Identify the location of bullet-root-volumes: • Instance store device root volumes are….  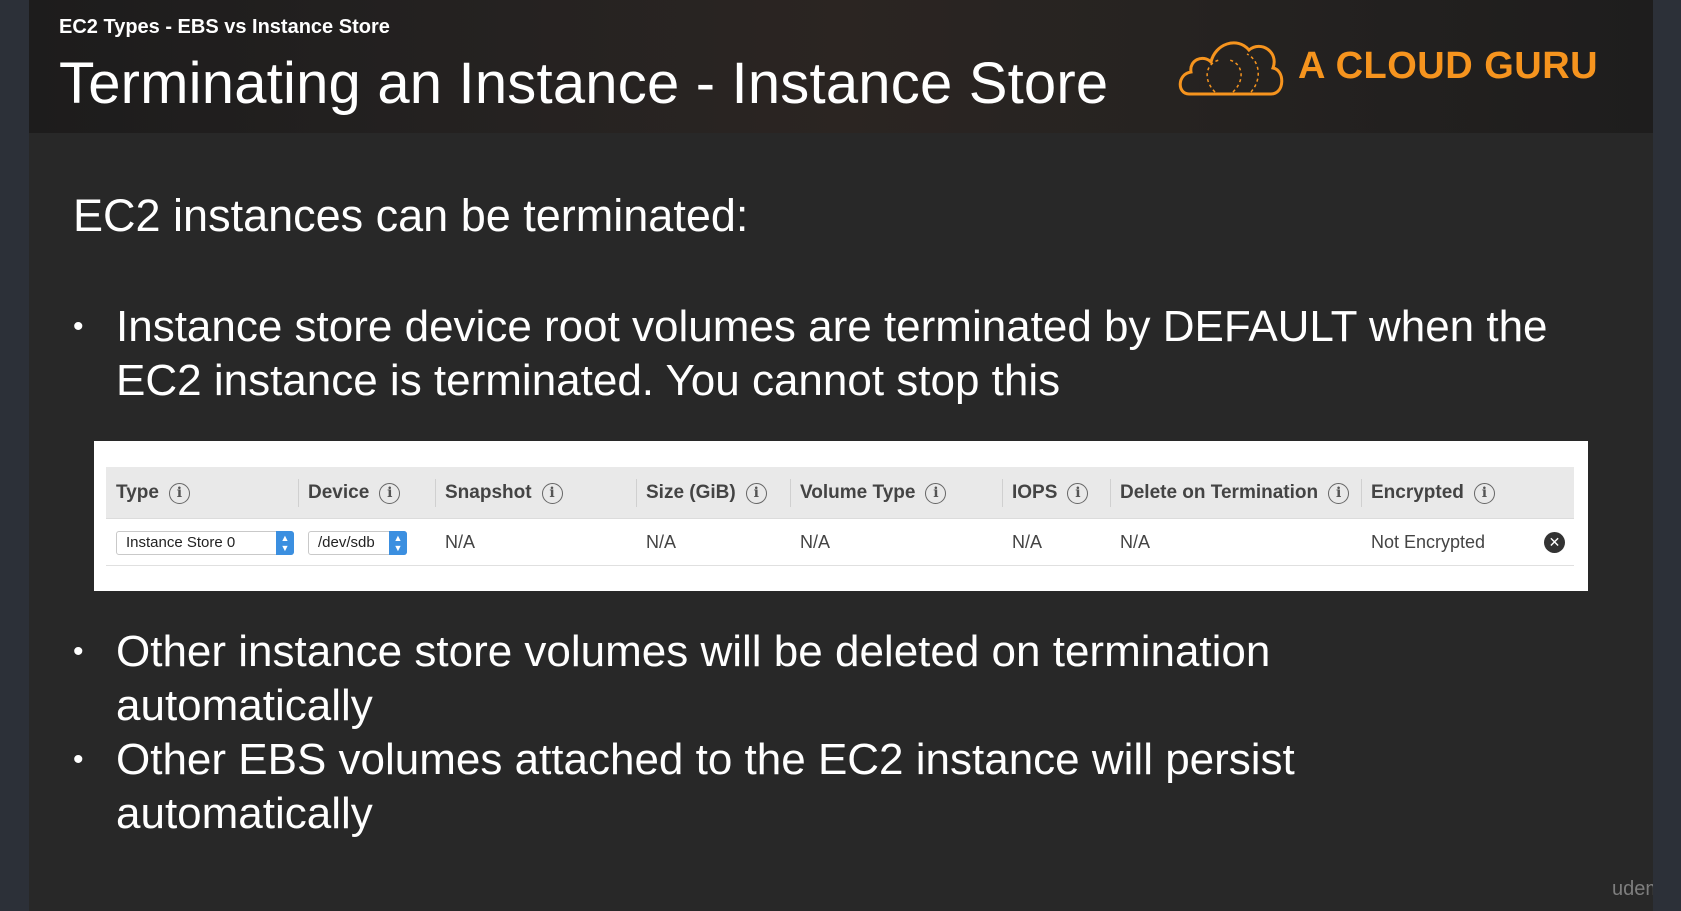
(853, 355).